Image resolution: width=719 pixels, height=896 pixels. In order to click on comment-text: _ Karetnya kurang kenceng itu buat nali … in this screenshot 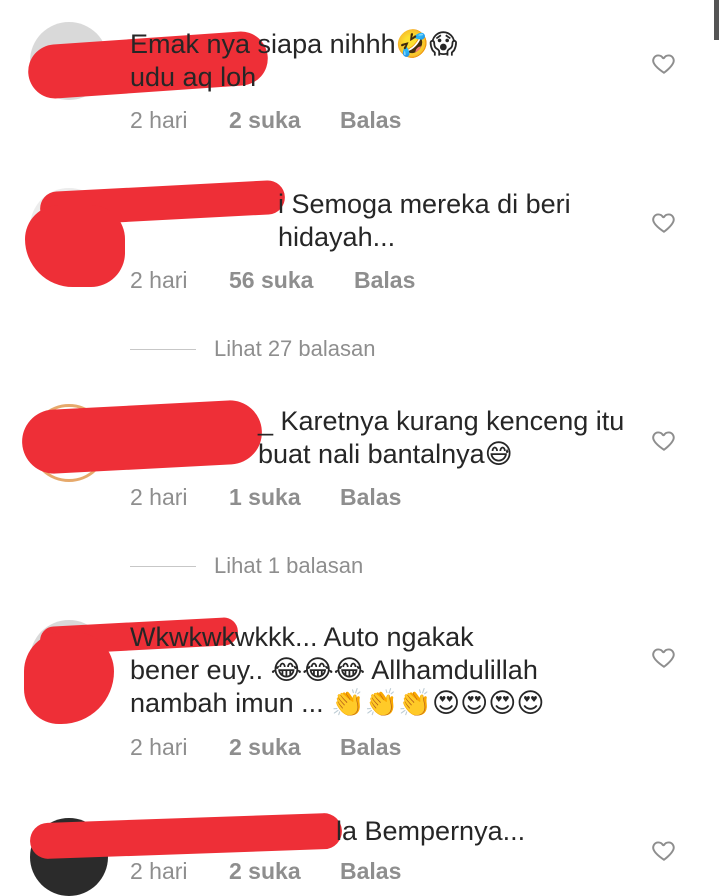, I will do `click(441, 437)`.